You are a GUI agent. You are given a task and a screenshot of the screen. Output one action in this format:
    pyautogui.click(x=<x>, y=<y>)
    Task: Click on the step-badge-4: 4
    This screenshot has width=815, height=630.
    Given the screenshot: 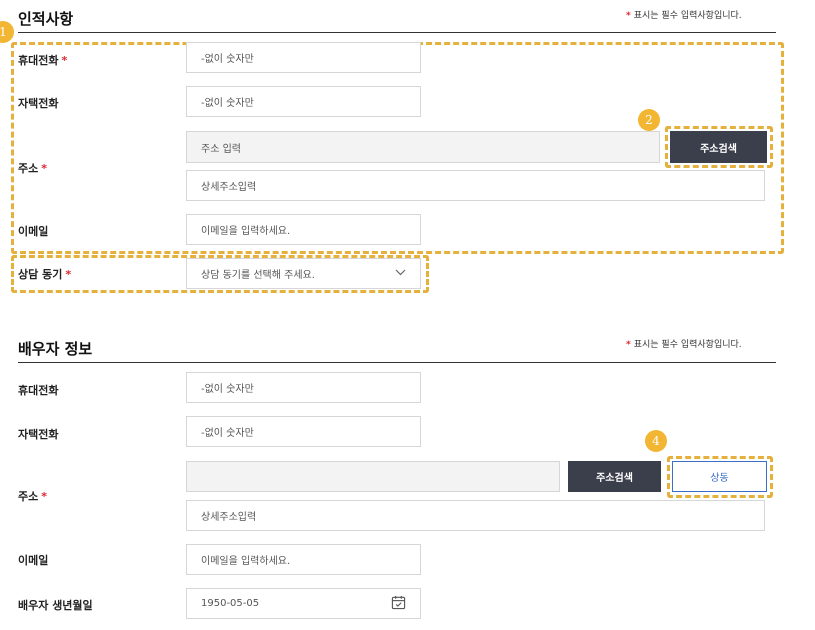 What is the action you would take?
    pyautogui.click(x=656, y=441)
    